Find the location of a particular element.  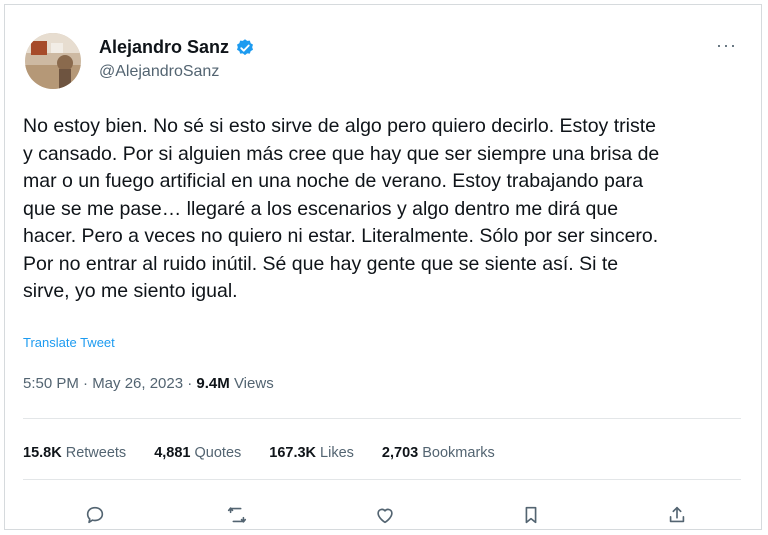

quotes-stat: 4,881 Quotes is located at coordinates (197, 453).